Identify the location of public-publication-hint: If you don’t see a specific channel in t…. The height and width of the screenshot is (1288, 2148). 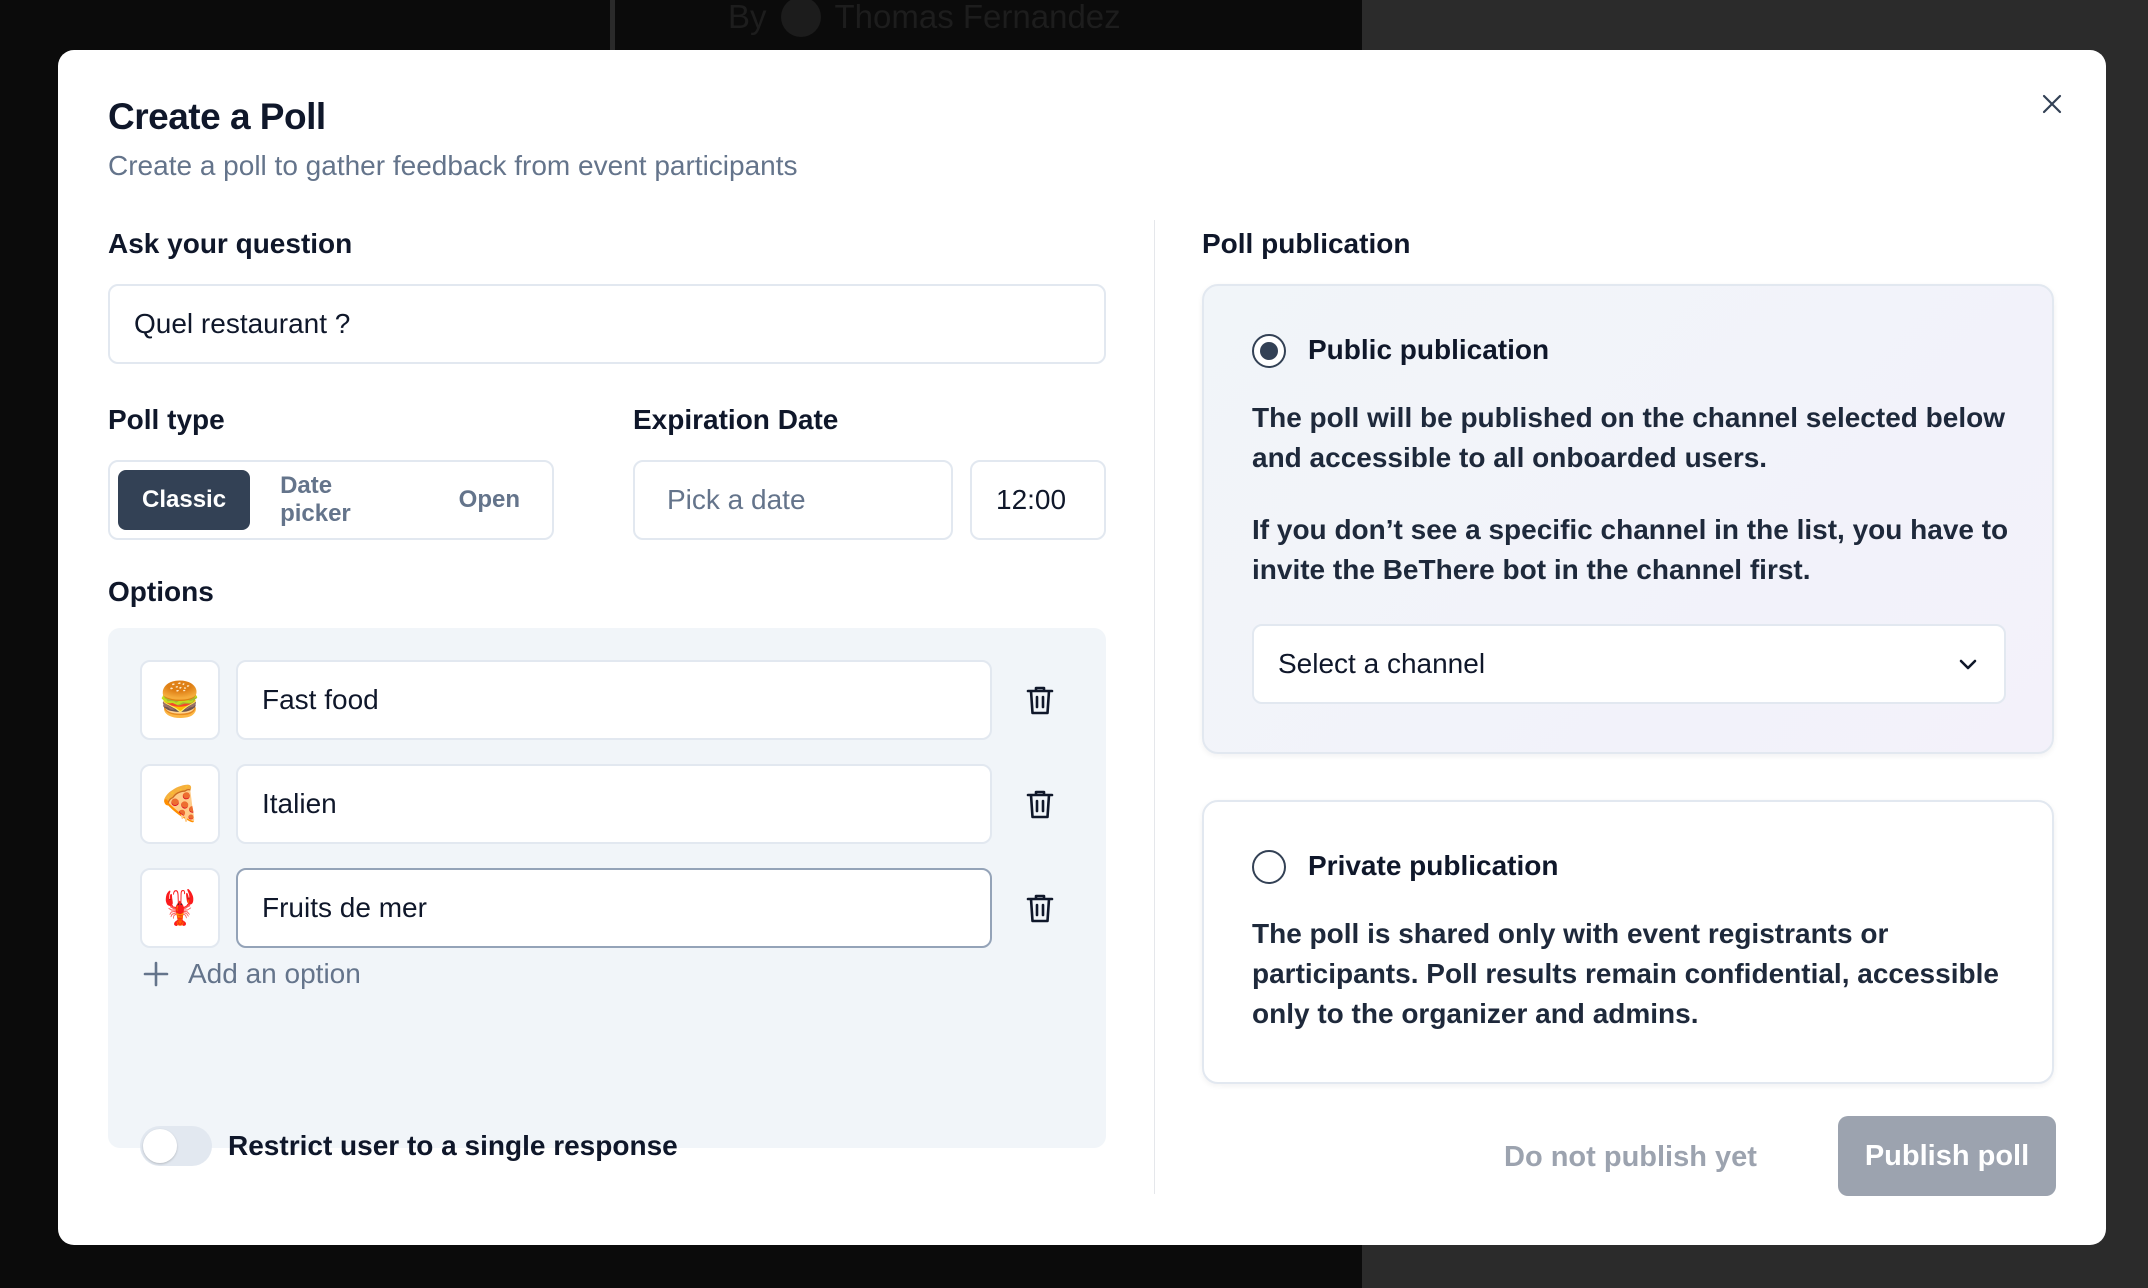
(1630, 549).